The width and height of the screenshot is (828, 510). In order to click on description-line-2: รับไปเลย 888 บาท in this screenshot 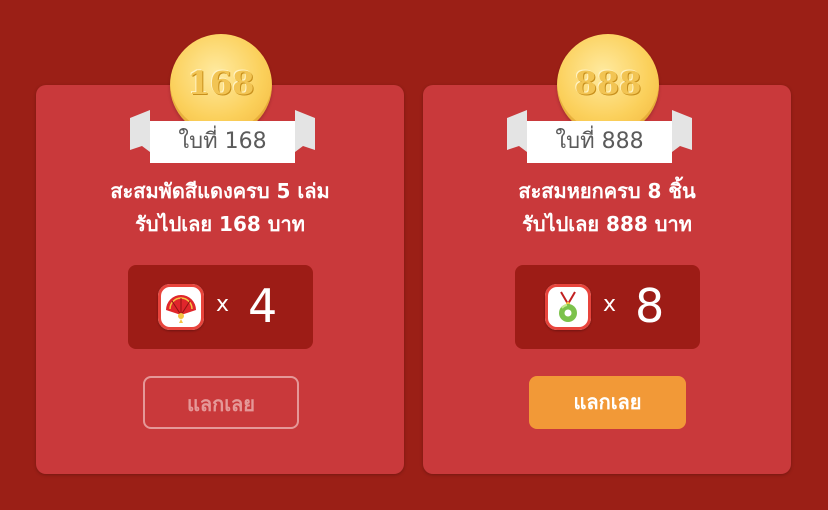, I will do `click(607, 224)`.